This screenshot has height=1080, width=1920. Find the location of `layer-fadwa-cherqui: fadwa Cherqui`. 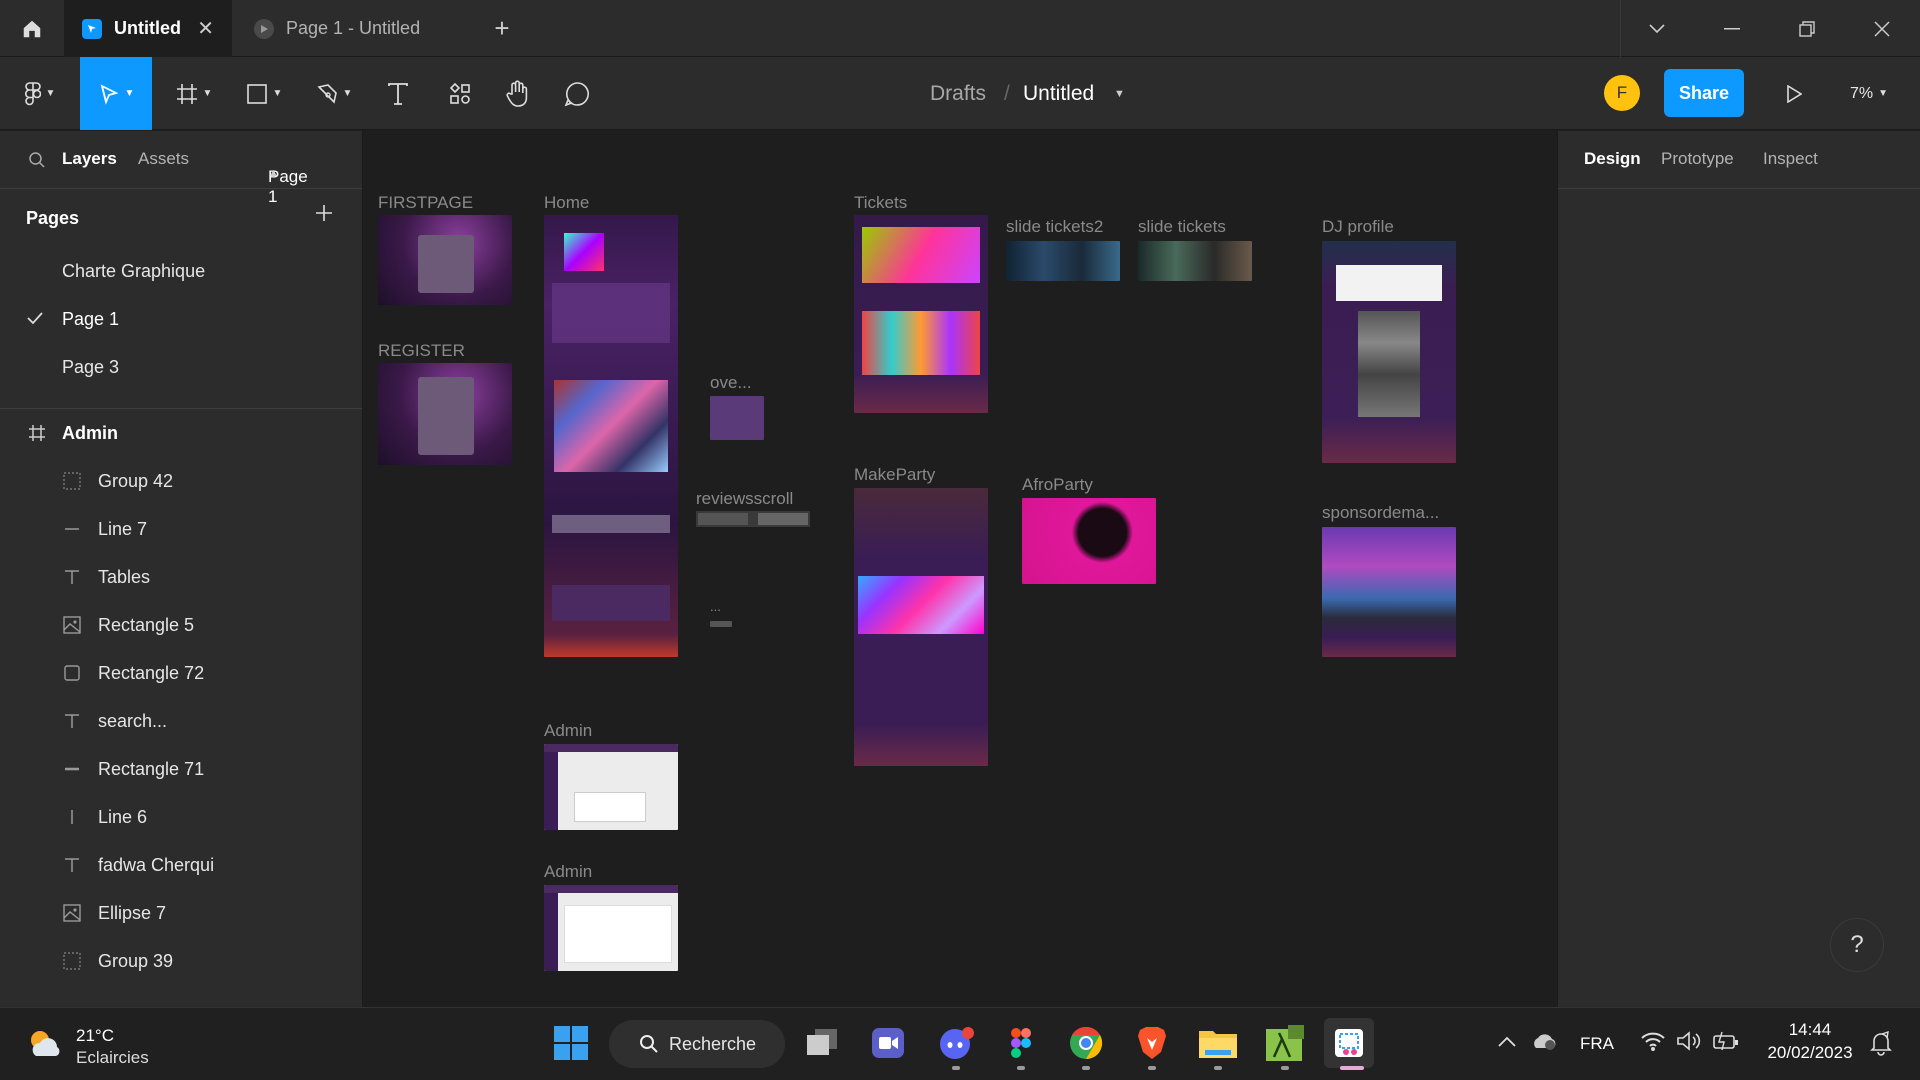

layer-fadwa-cherqui: fadwa Cherqui is located at coordinates (181, 865).